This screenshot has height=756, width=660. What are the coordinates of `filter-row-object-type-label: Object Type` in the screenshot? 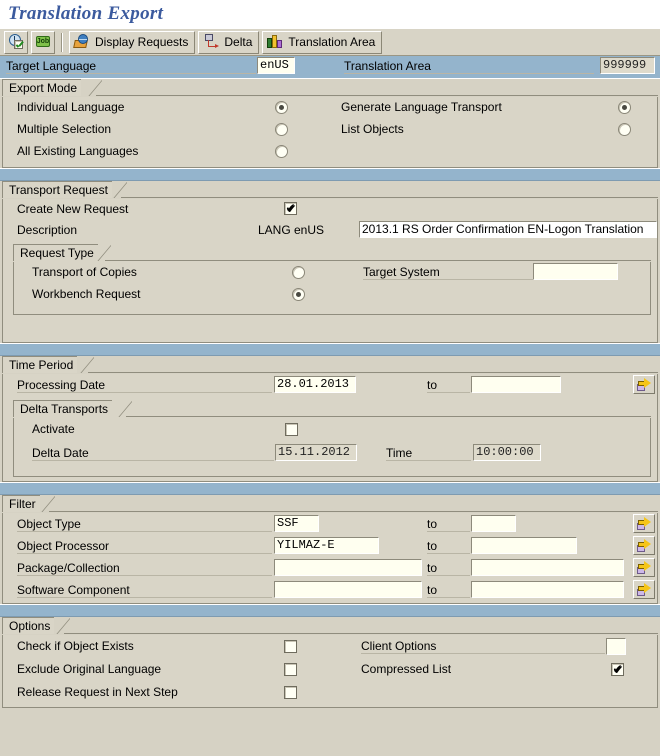 It's located at (144, 524).